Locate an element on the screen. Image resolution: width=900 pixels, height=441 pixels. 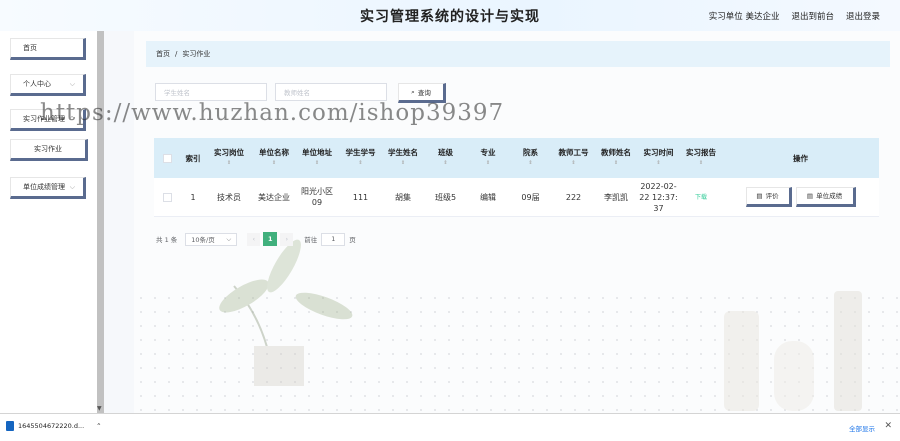
column-label: 院系 is located at coordinates (530, 152).